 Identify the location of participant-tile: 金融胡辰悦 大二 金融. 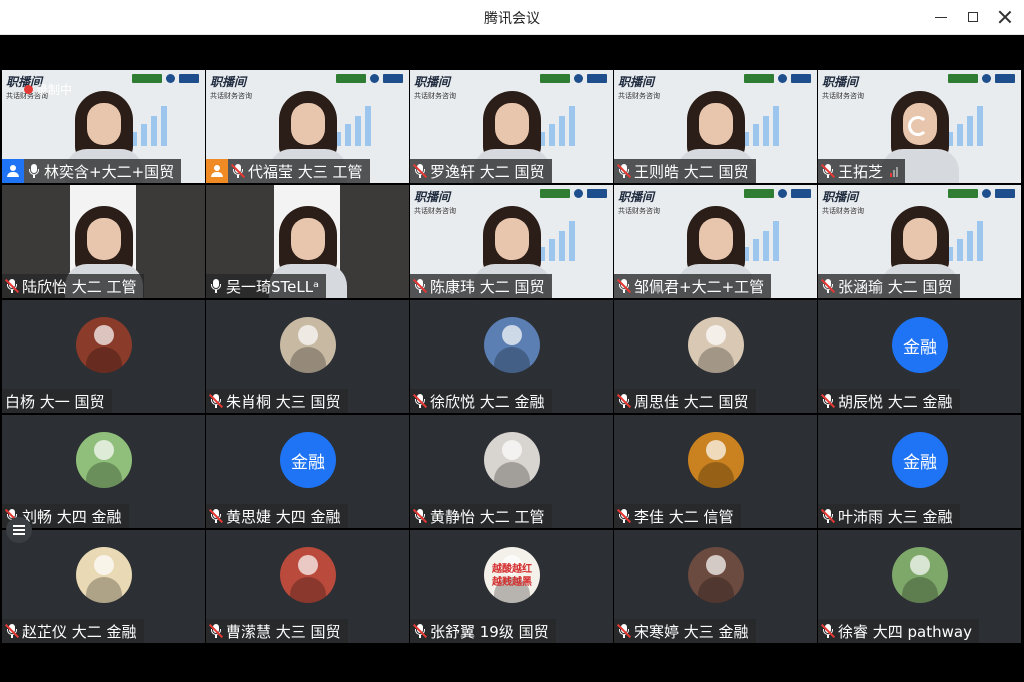
(919, 356).